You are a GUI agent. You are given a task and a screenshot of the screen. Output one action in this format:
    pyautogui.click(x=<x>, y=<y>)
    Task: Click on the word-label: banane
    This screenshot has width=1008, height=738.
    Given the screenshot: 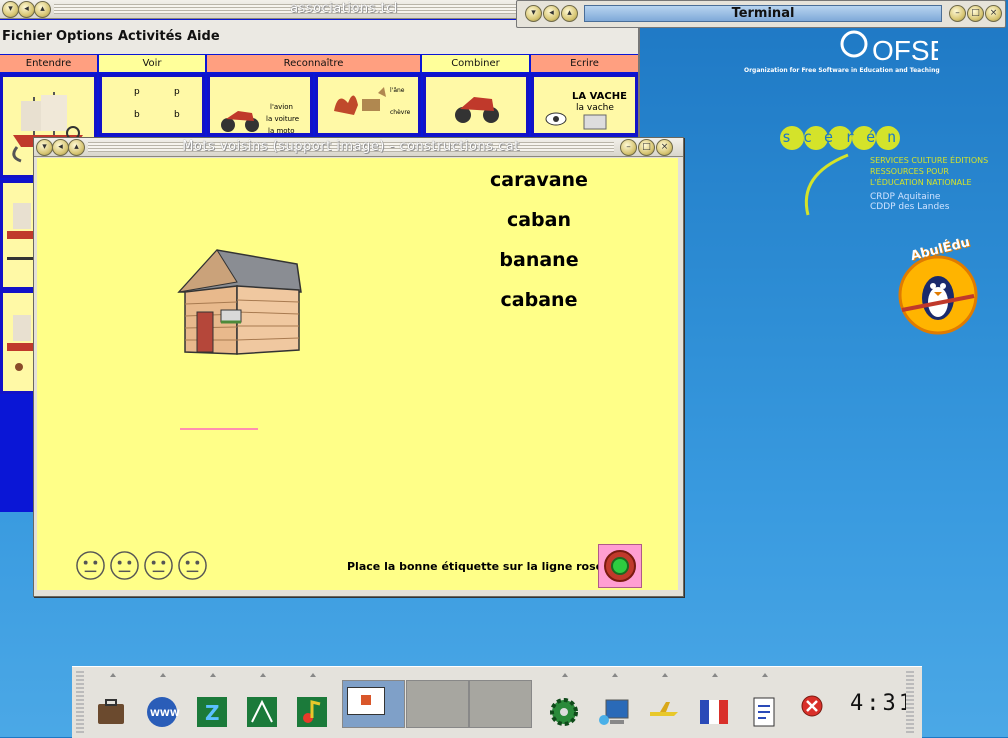 What is the action you would take?
    pyautogui.click(x=539, y=260)
    